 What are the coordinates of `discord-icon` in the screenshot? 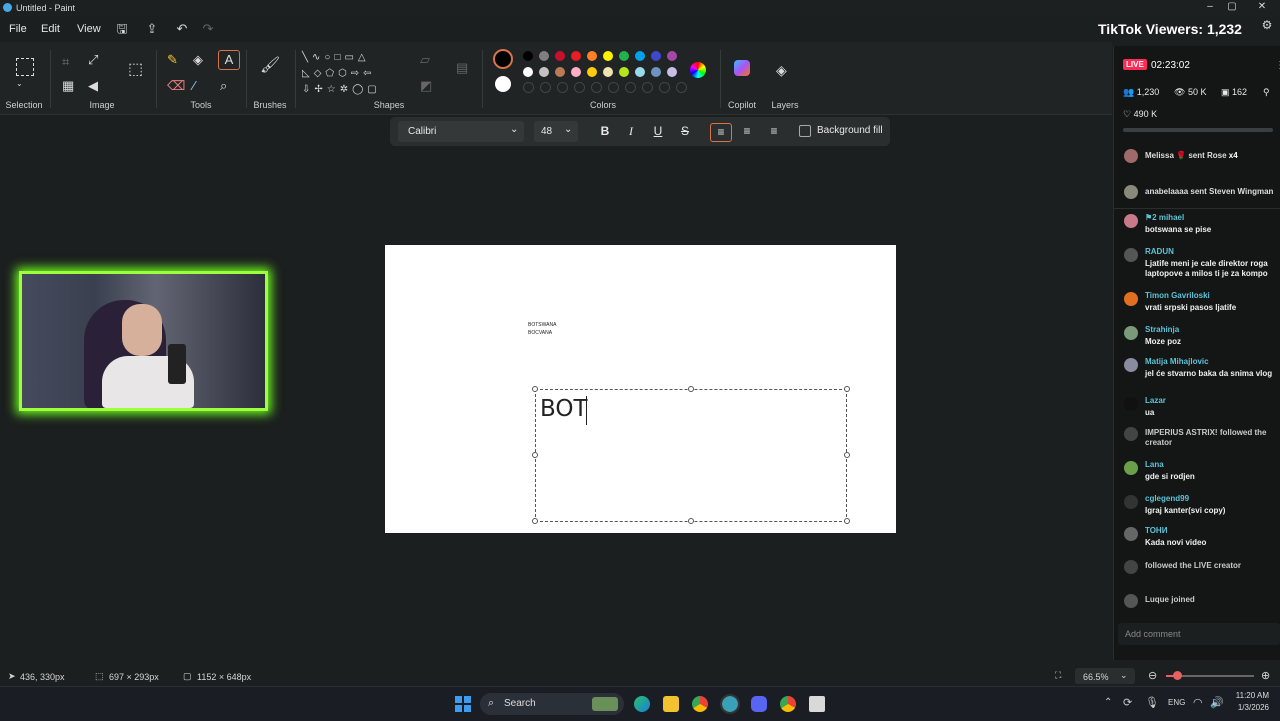 It's located at (759, 704).